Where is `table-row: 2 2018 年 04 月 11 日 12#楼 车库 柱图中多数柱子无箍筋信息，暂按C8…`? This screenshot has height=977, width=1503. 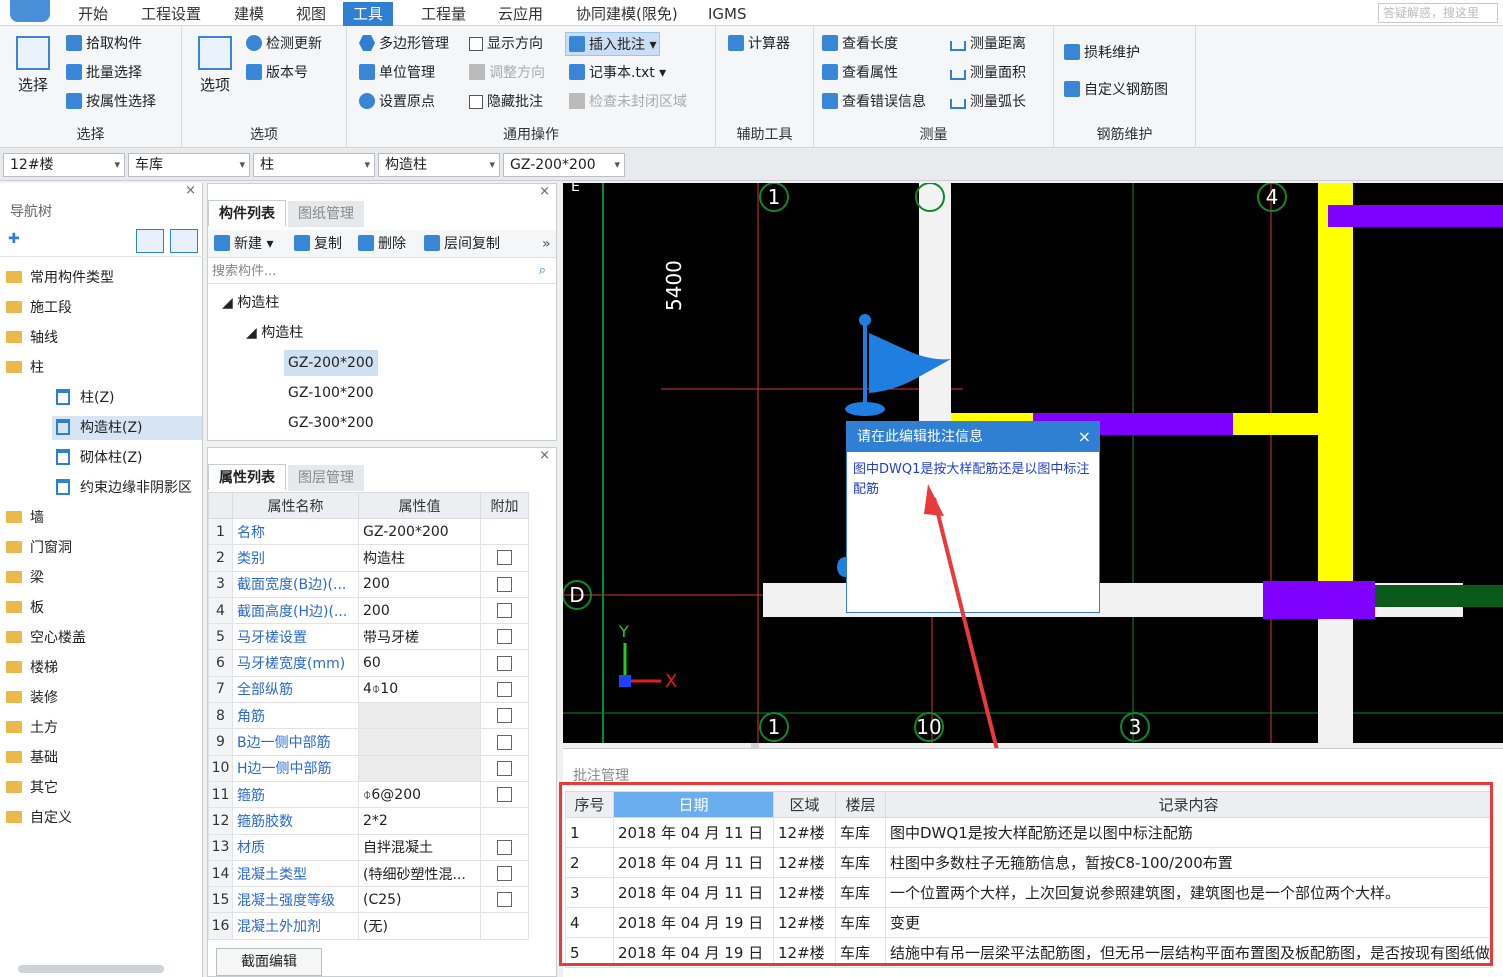 table-row: 2 2018 年 04 月 11 日 12#楼 车库 柱图中多数柱子无箍筋信息，暂按C8… is located at coordinates (1028, 862).